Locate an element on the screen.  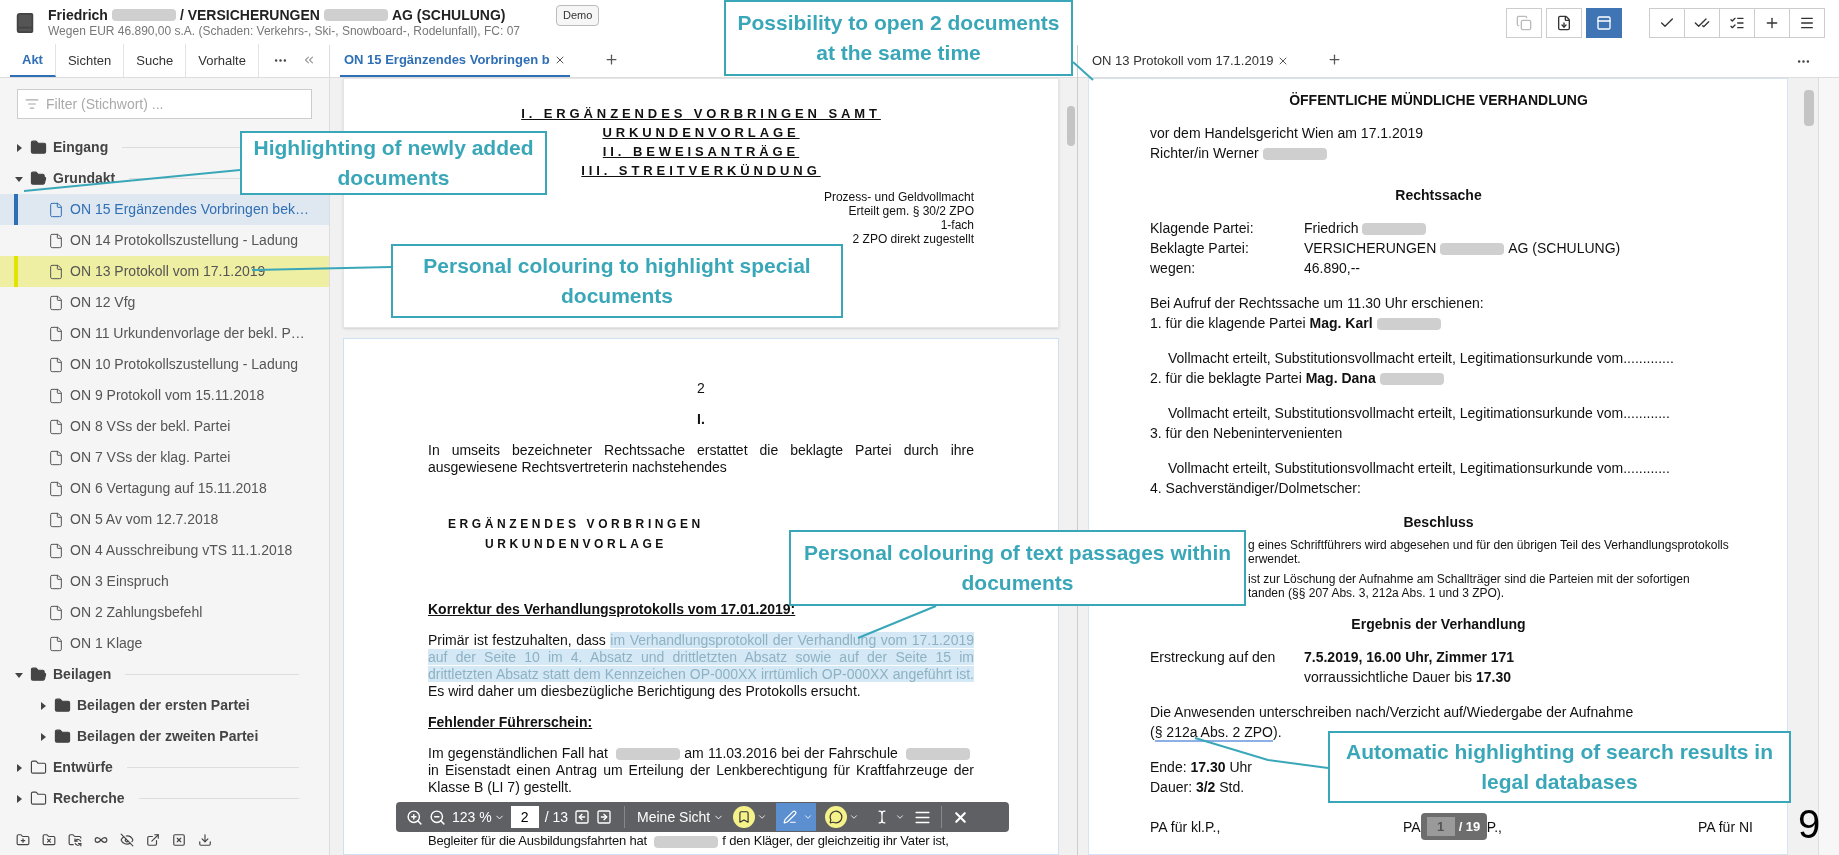
search-result-link: § 212a Abs. 2 ZPO is located at coordinates (1213, 733).